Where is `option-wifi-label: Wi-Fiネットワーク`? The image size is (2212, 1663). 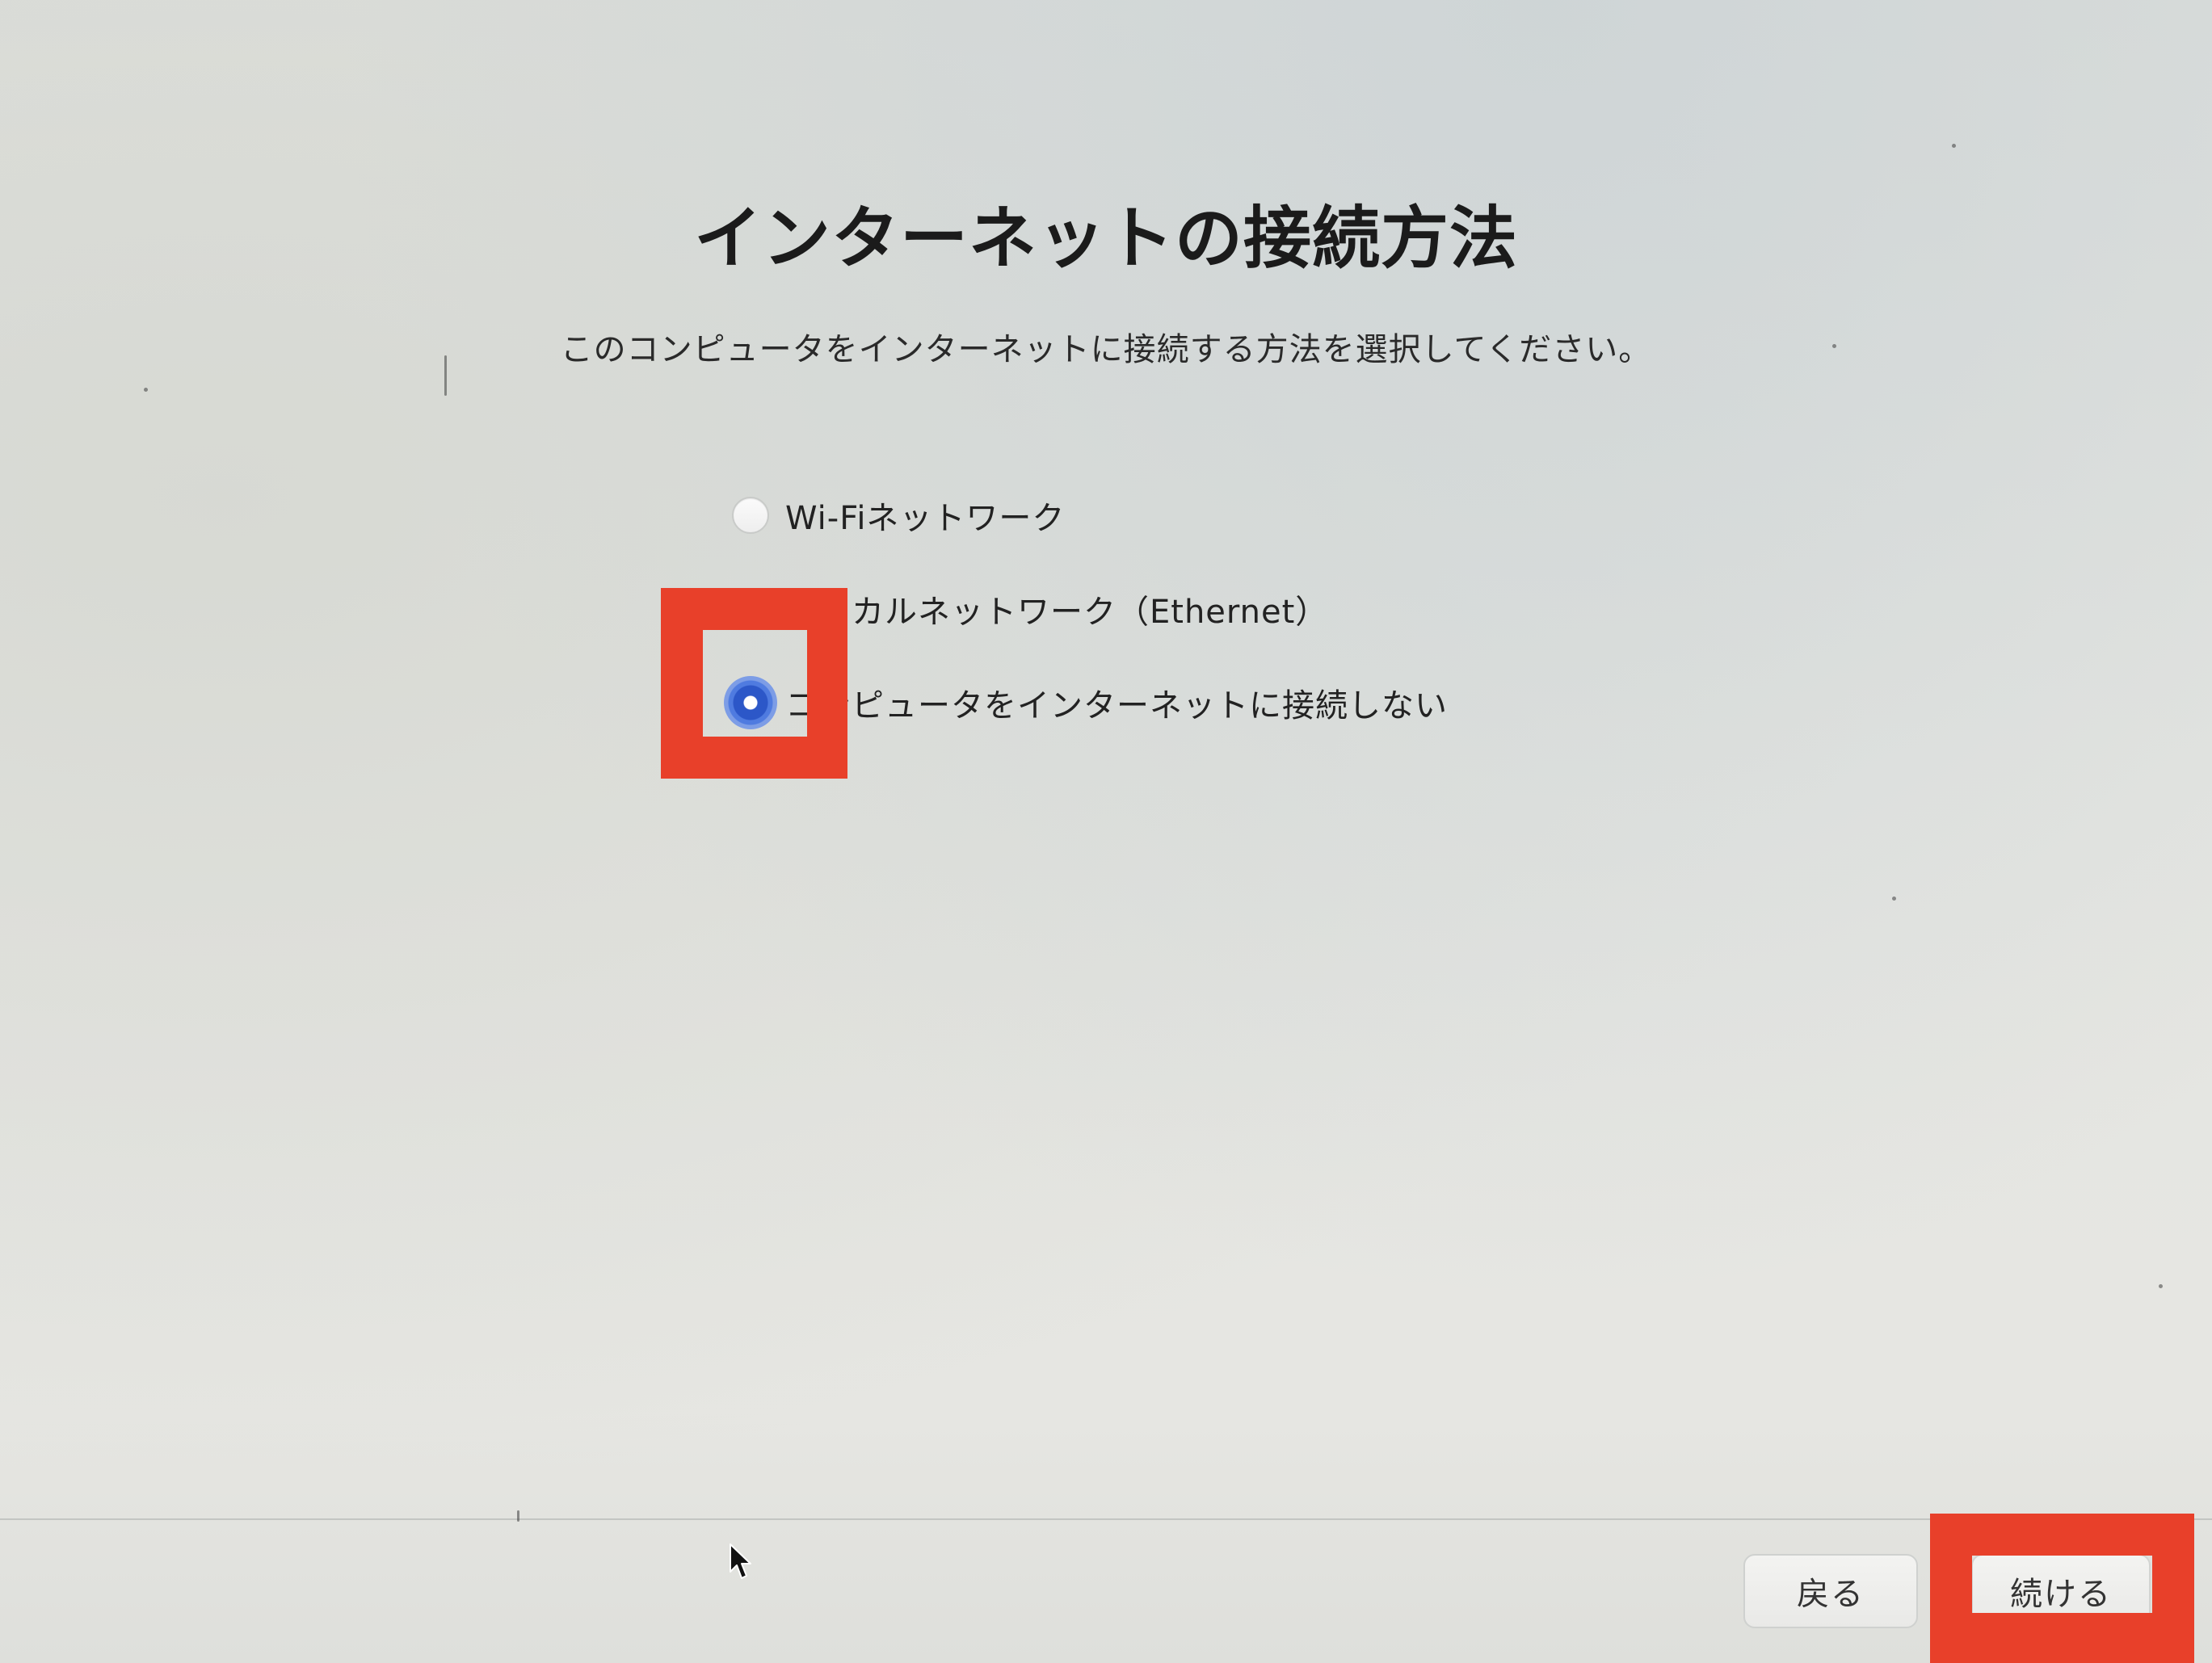 option-wifi-label: Wi-Fiネットワーク is located at coordinates (926, 518).